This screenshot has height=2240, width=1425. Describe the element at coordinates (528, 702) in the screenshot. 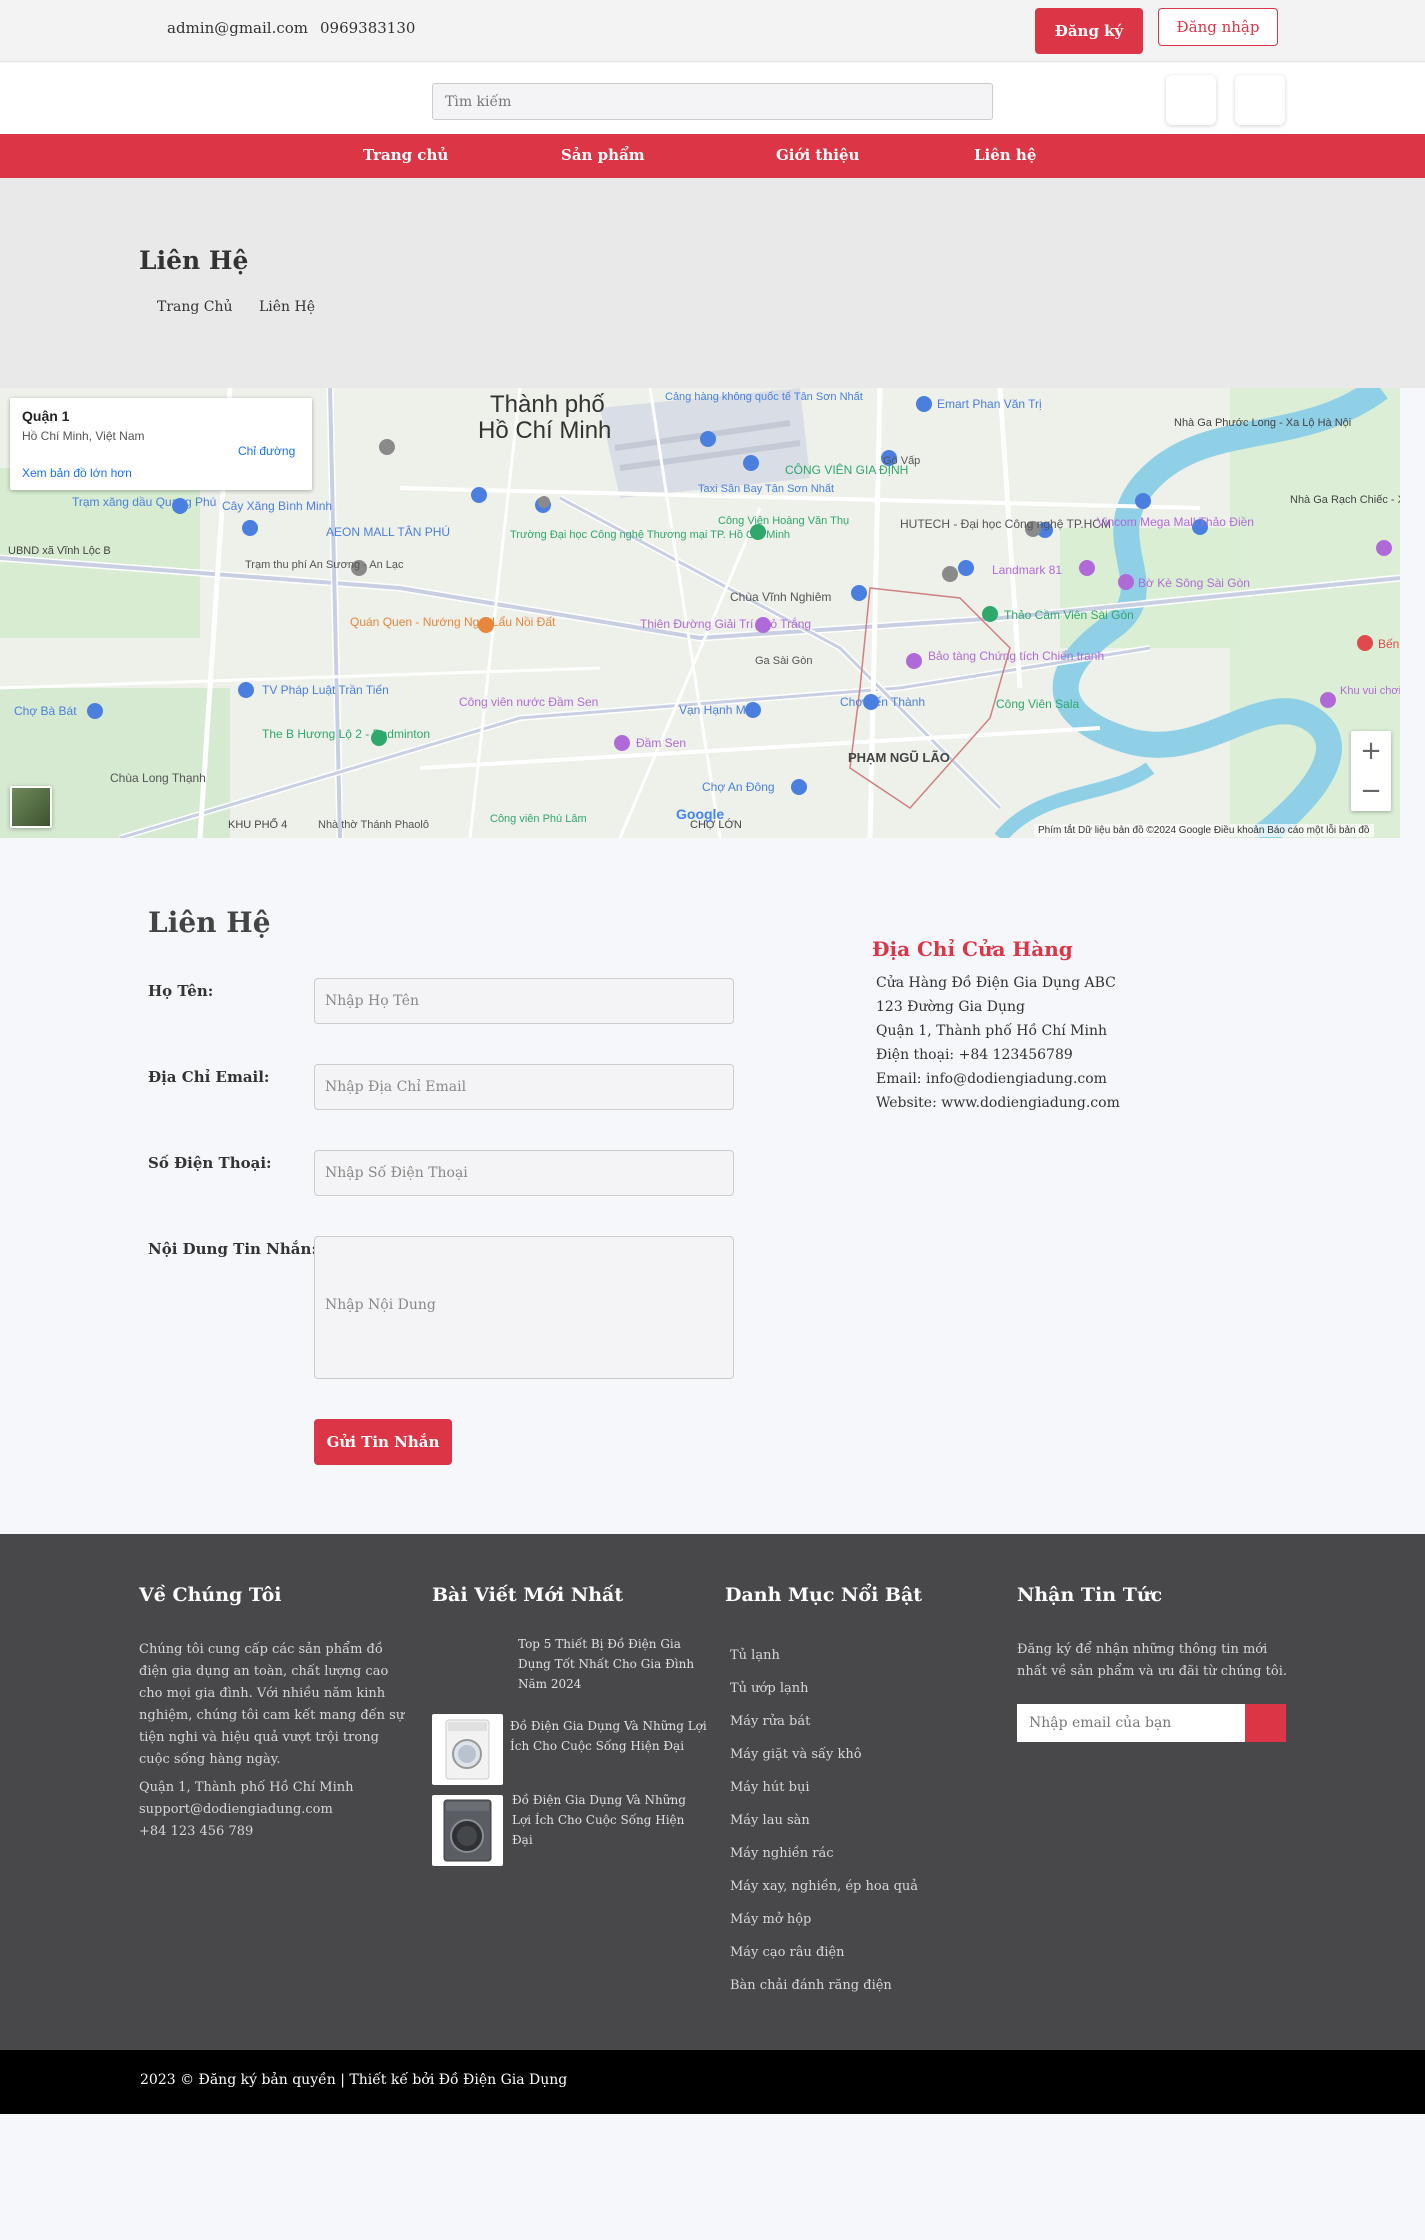

I see `map-label-18: Công viên nước Đầm Sen` at that location.